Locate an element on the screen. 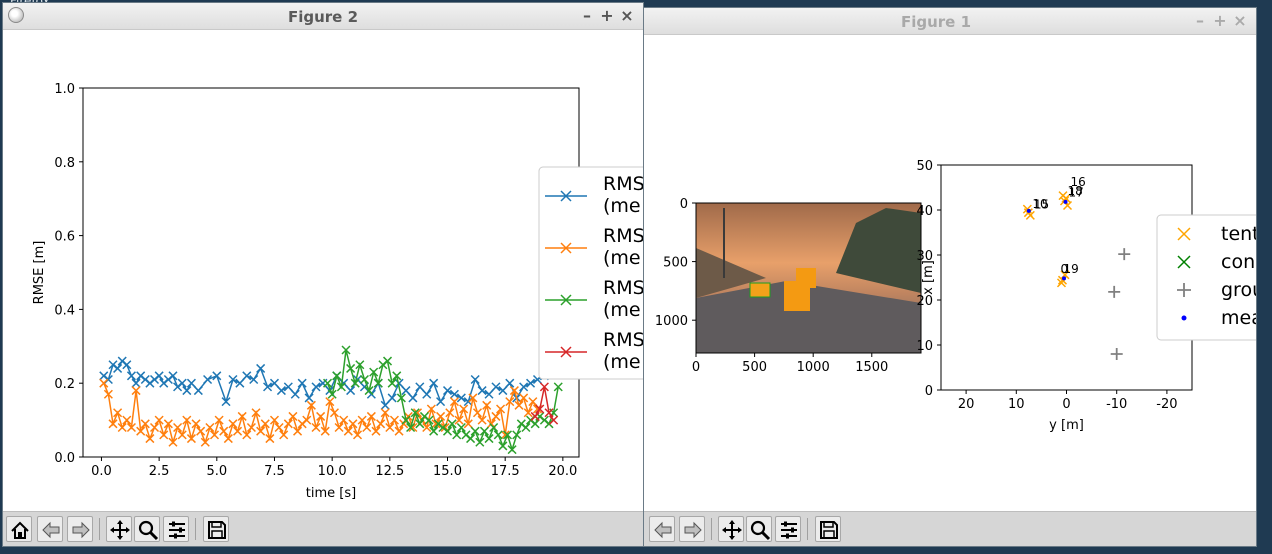  pan-icon is located at coordinates (120, 530).